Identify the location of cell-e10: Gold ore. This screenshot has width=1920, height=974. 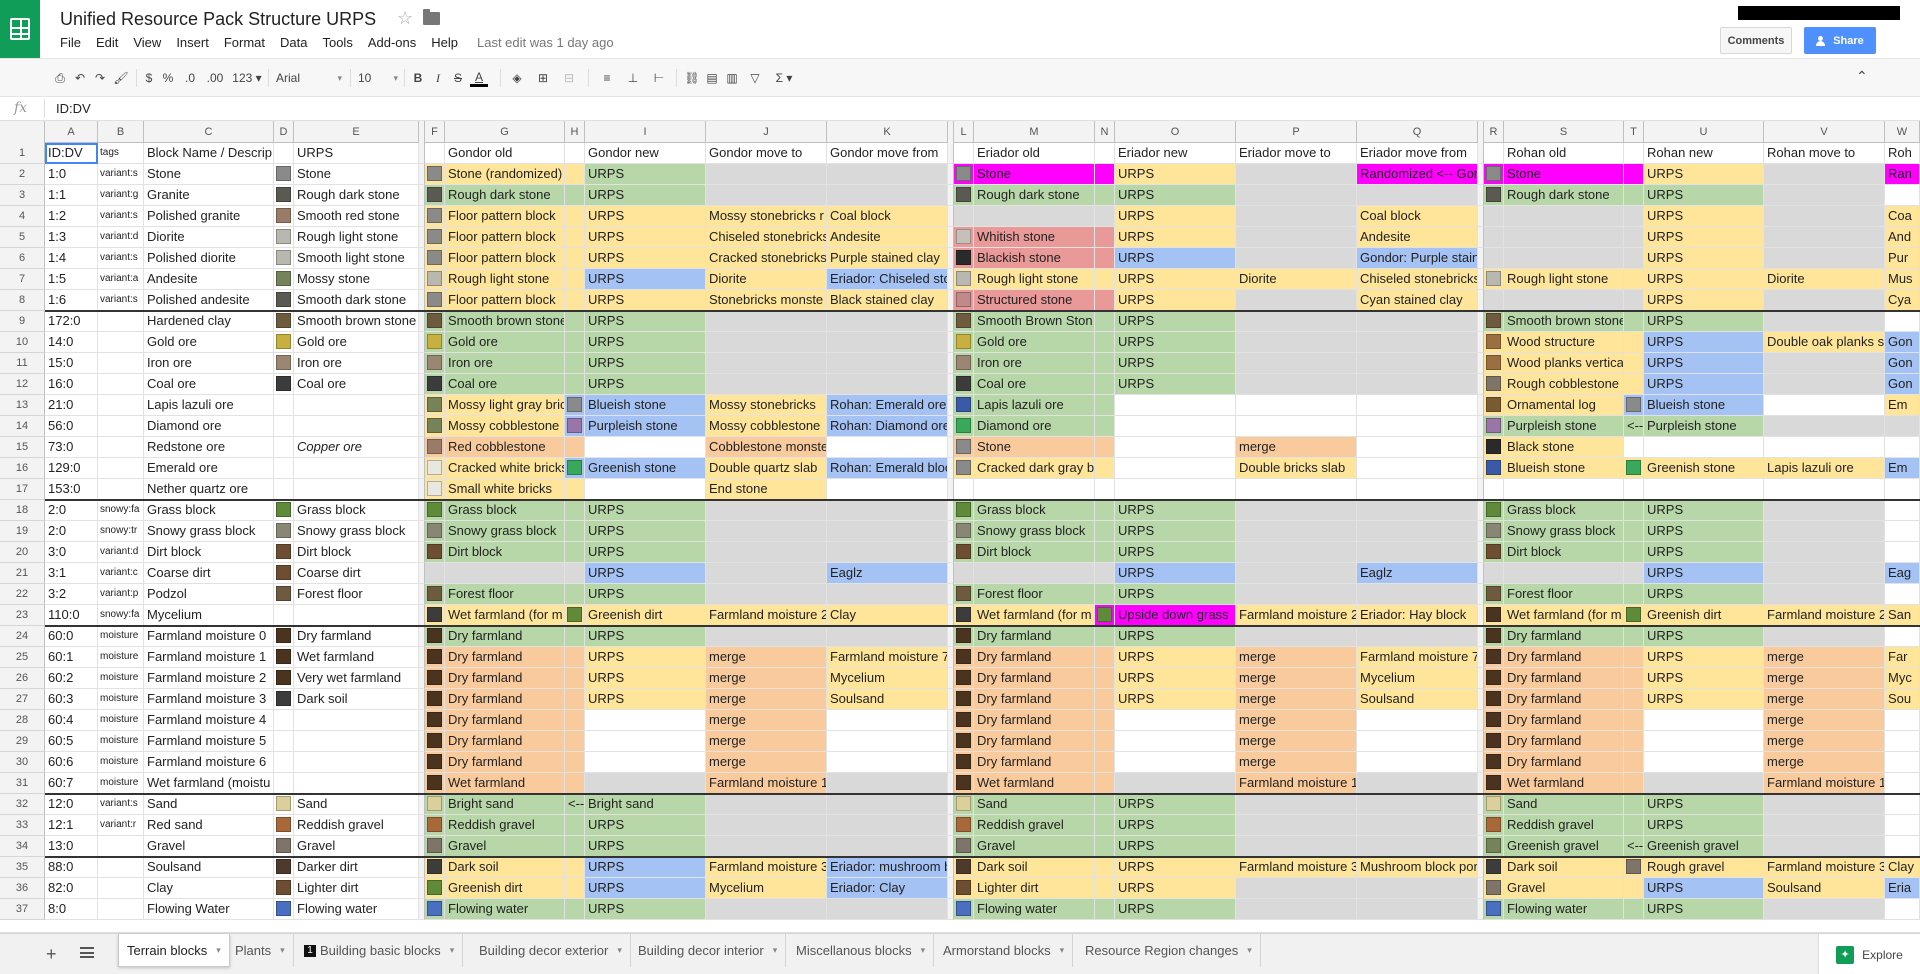
(356, 342).